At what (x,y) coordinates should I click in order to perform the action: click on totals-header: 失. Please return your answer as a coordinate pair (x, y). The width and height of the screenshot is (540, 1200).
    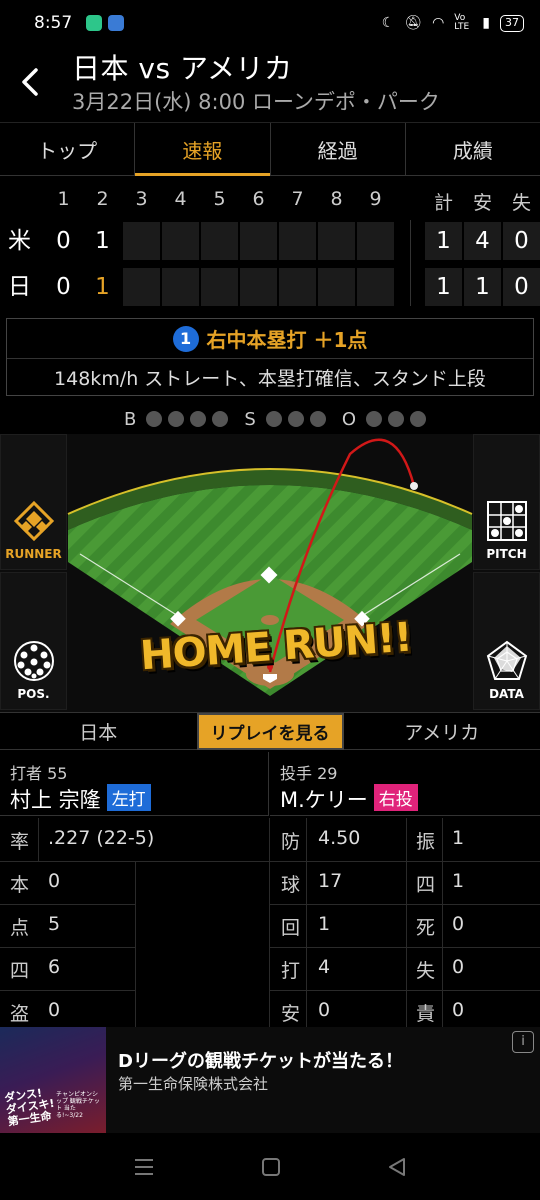
    Looking at the image, I should click on (521, 203).